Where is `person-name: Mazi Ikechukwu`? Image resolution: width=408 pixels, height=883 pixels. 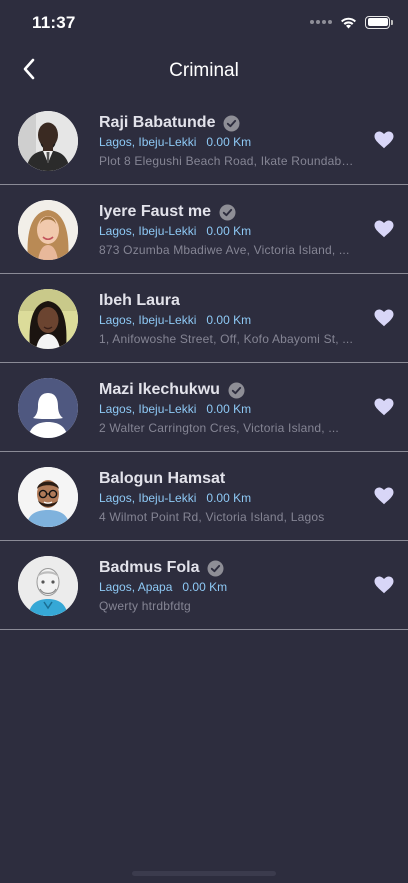 person-name: Mazi Ikechukwu is located at coordinates (159, 389).